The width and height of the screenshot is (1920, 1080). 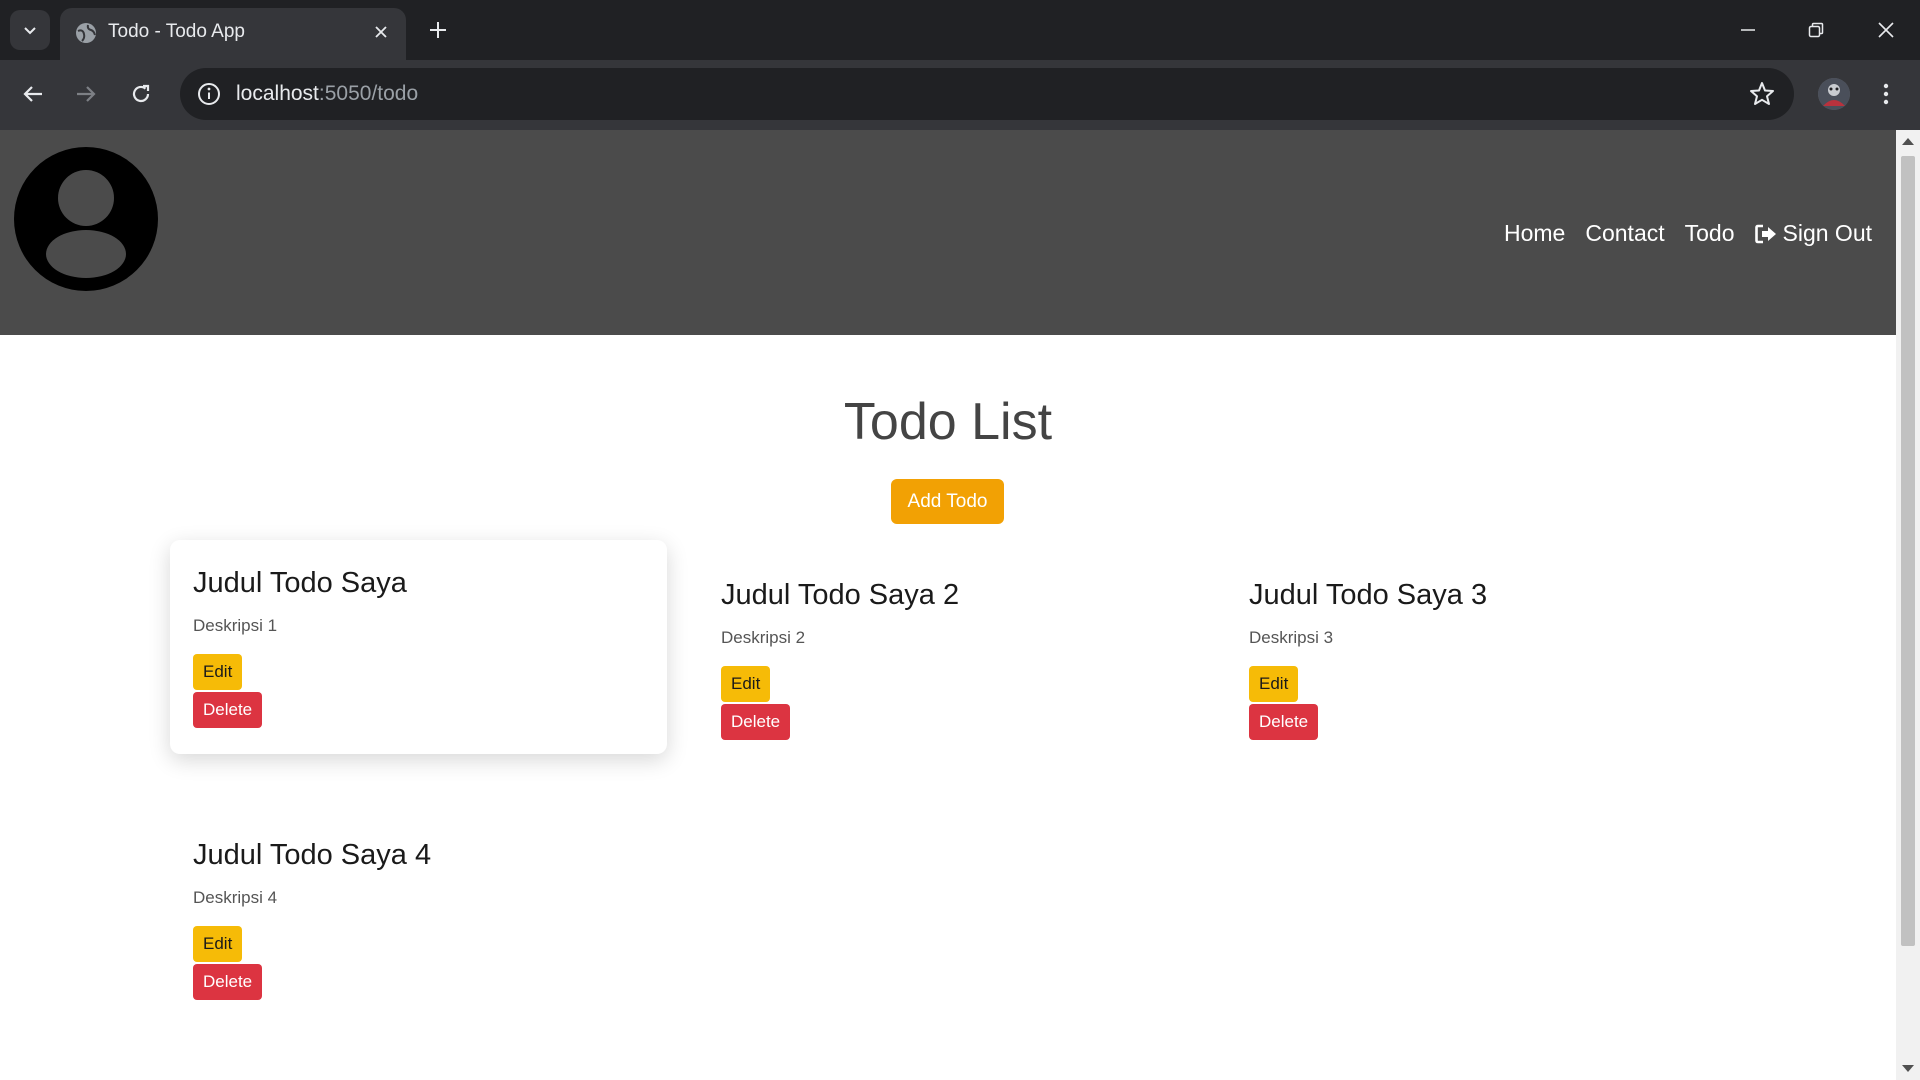 What do you see at coordinates (209, 94) in the screenshot?
I see `info-icon` at bounding box center [209, 94].